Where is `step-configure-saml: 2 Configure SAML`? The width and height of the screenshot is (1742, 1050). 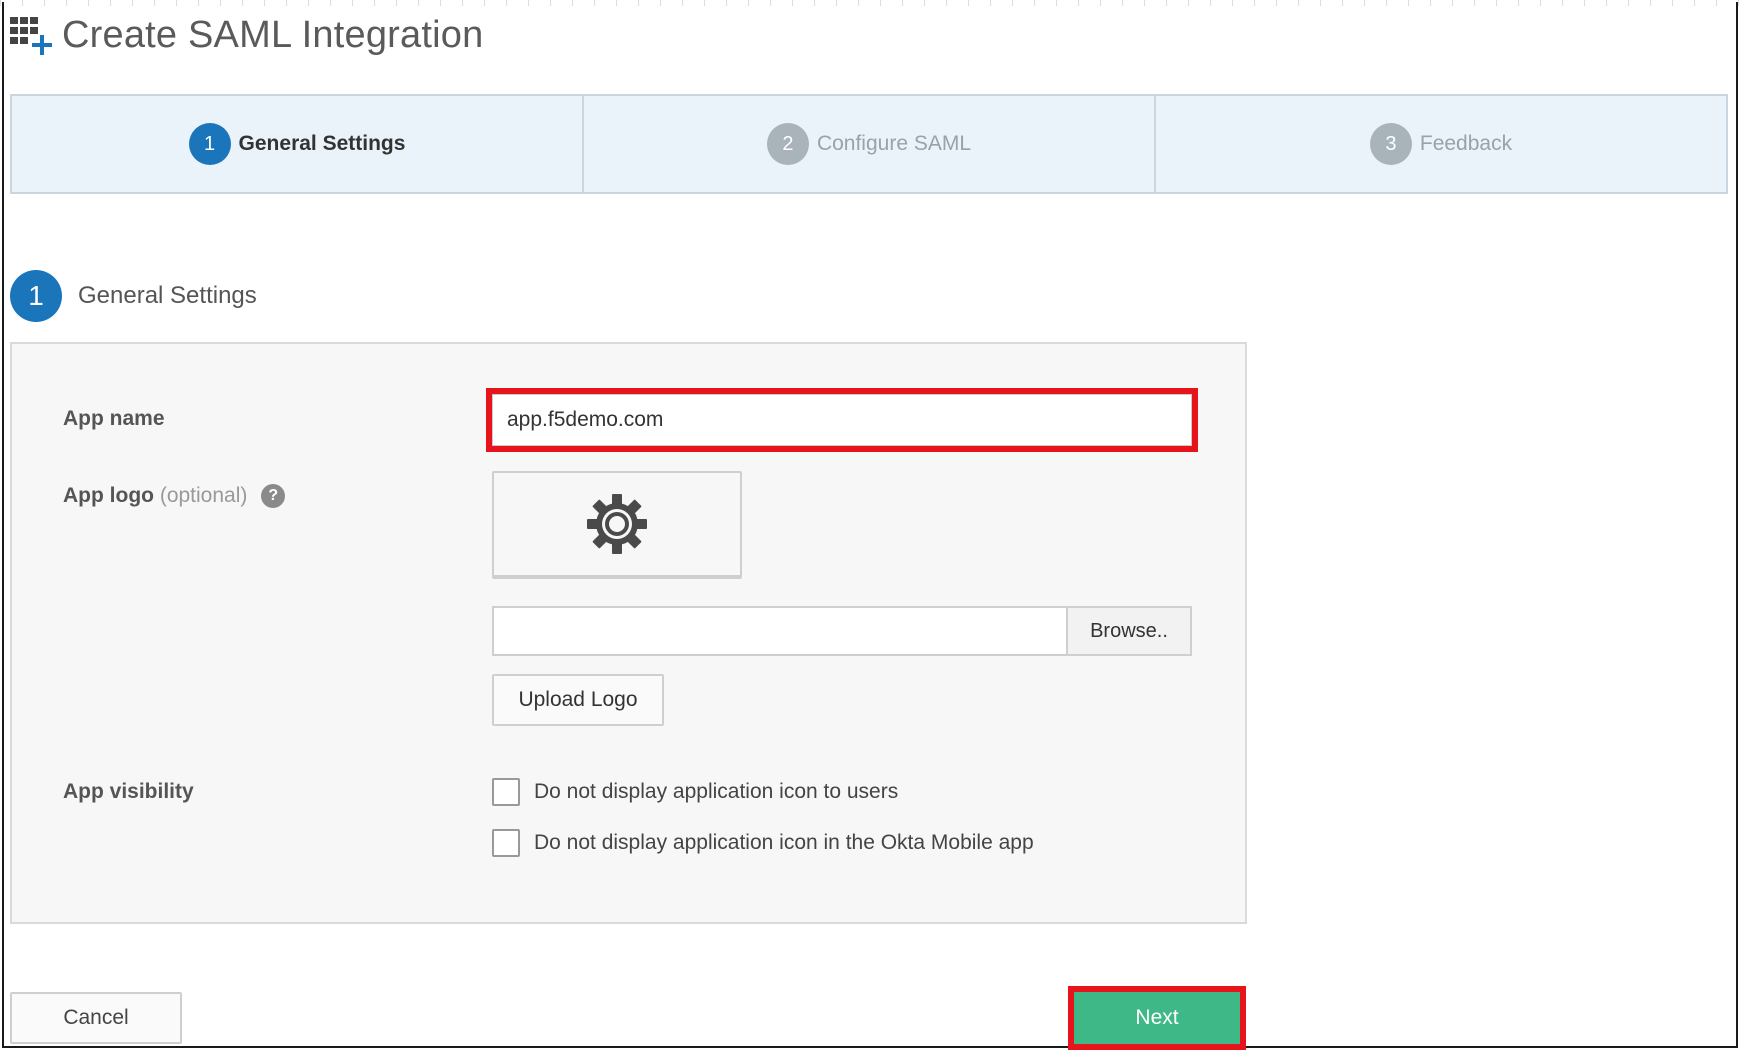
step-configure-saml: 2 Configure SAML is located at coordinates (870, 144).